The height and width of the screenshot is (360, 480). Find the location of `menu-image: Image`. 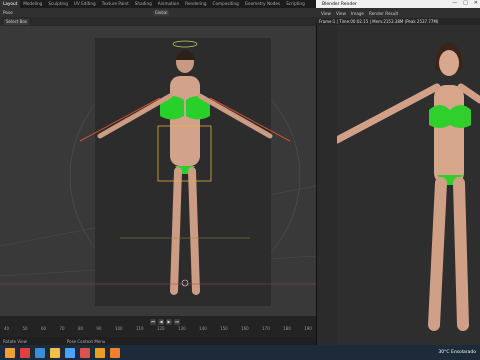

menu-image: Image is located at coordinates (357, 13).